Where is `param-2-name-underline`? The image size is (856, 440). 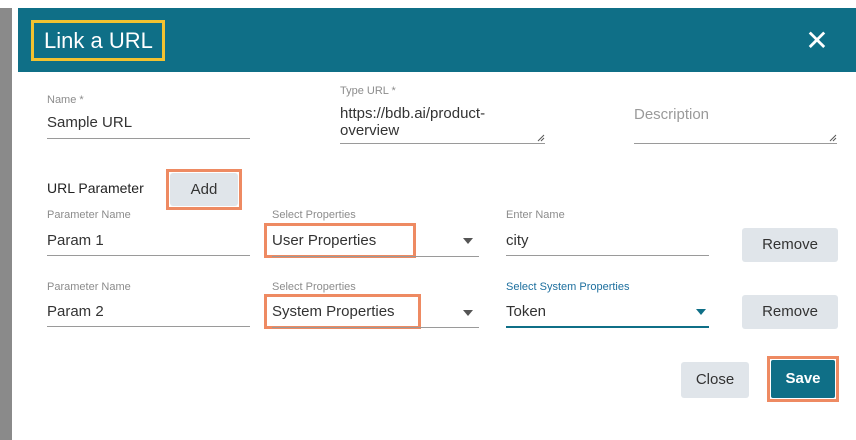 param-2-name-underline is located at coordinates (148, 326).